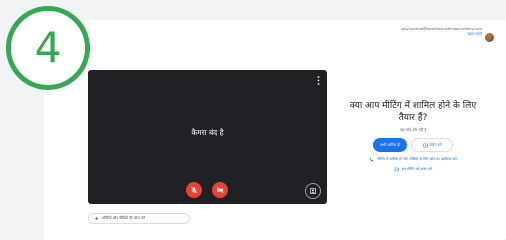 This screenshot has height=240, width=506. Describe the element at coordinates (318, 80) in the screenshot. I see `more-options-icon` at that location.